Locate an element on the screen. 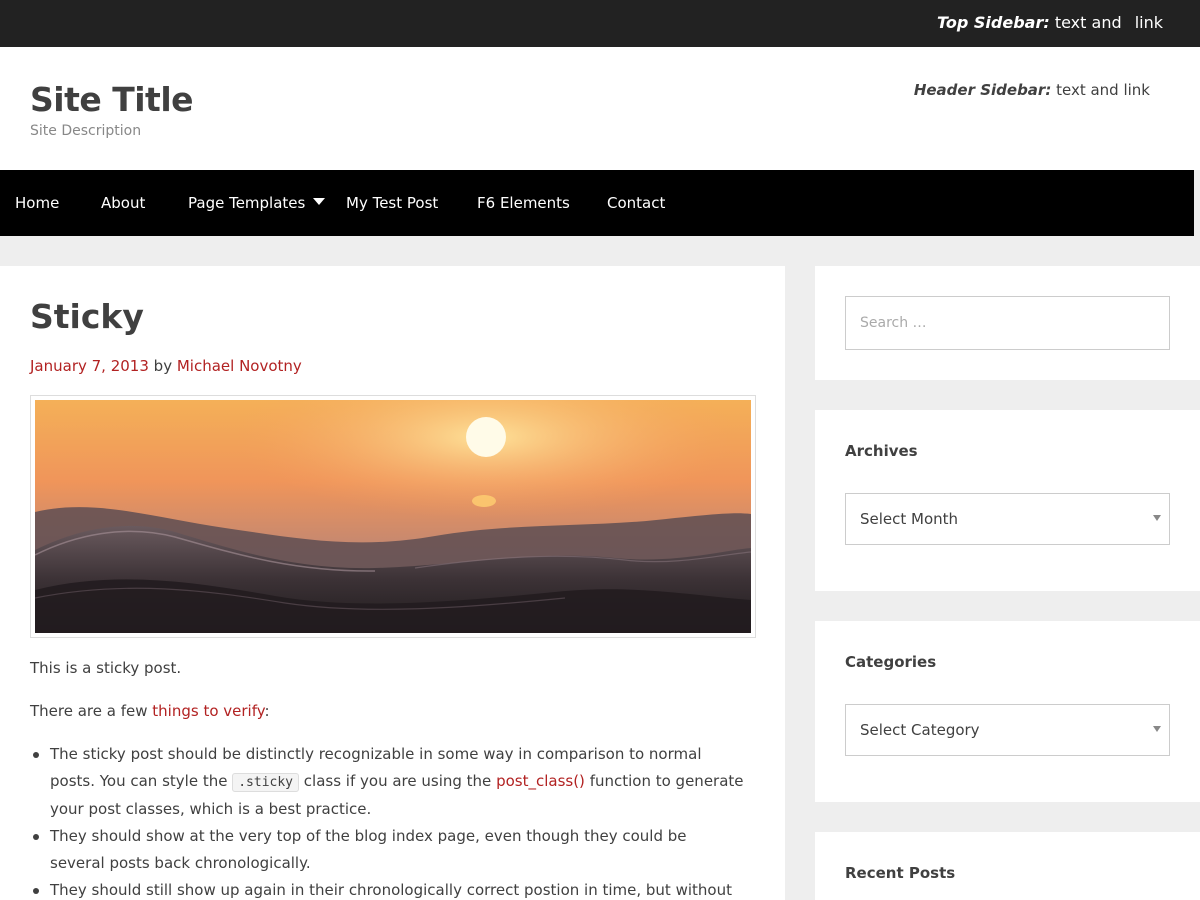  verify-prefix: There are a few is located at coordinates (89, 711).